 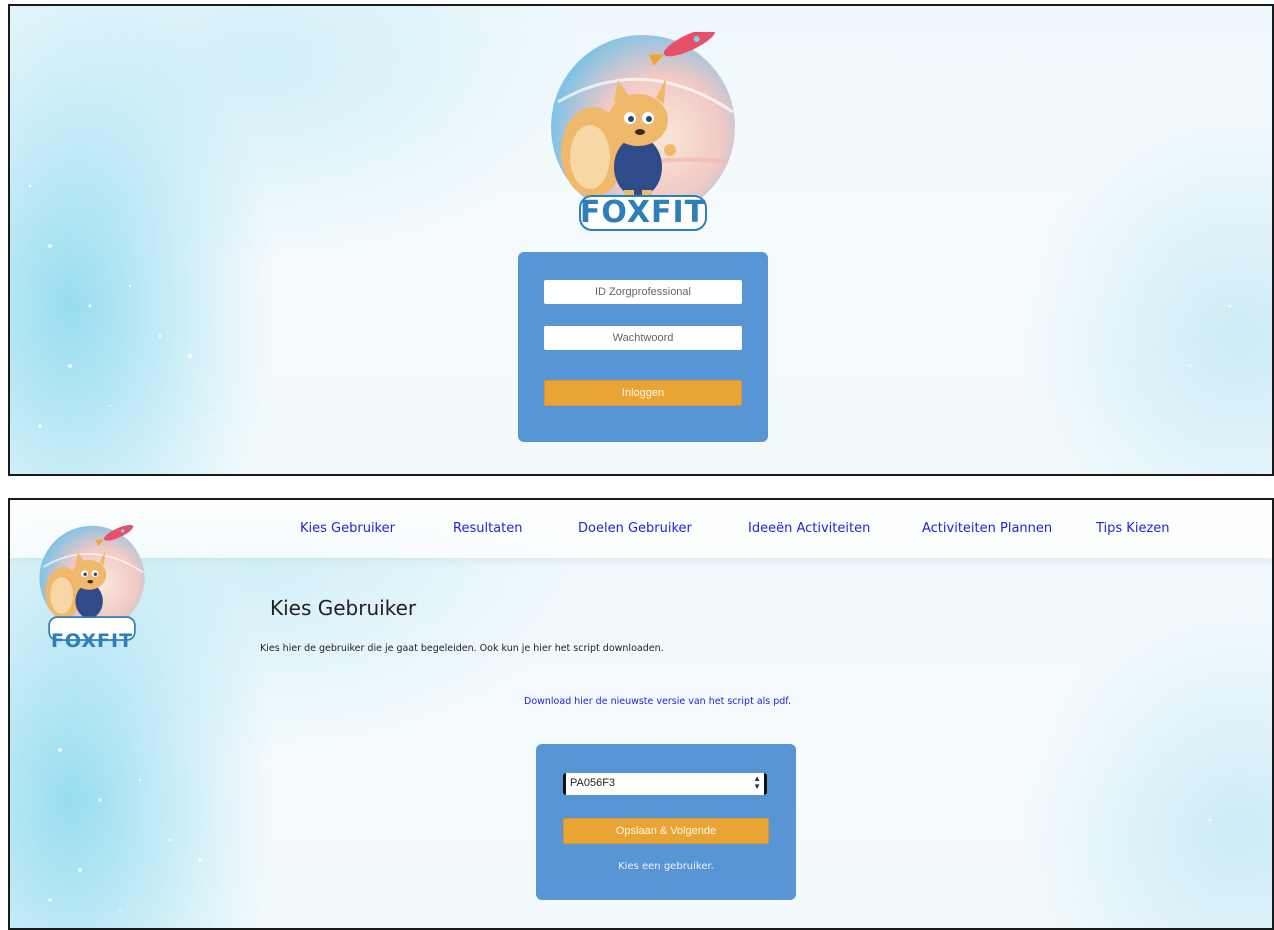 I want to click on user-select-value: PA056F3, so click(x=593, y=783).